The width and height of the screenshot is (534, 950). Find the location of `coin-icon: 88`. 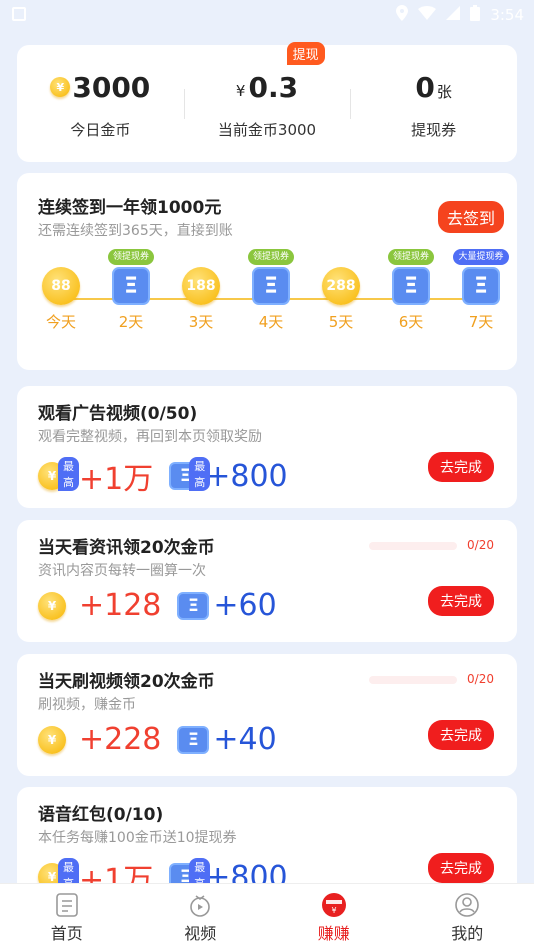

coin-icon: 88 is located at coordinates (61, 286).